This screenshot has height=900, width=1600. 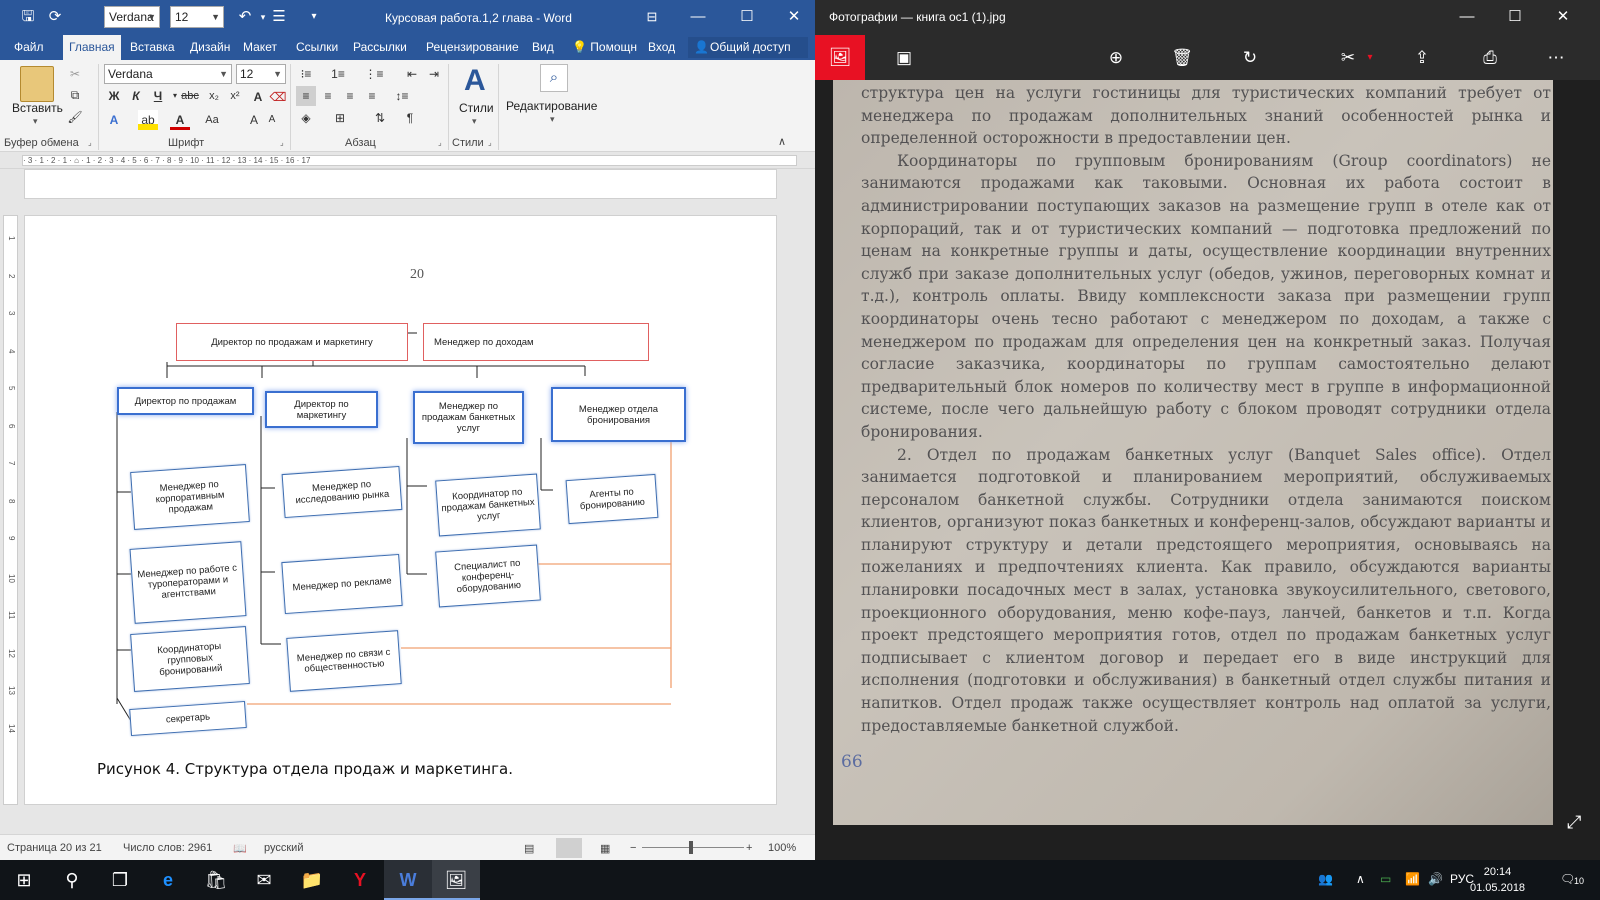 What do you see at coordinates (472, 47) in the screenshot?
I see `tab-review: Рецензирование` at bounding box center [472, 47].